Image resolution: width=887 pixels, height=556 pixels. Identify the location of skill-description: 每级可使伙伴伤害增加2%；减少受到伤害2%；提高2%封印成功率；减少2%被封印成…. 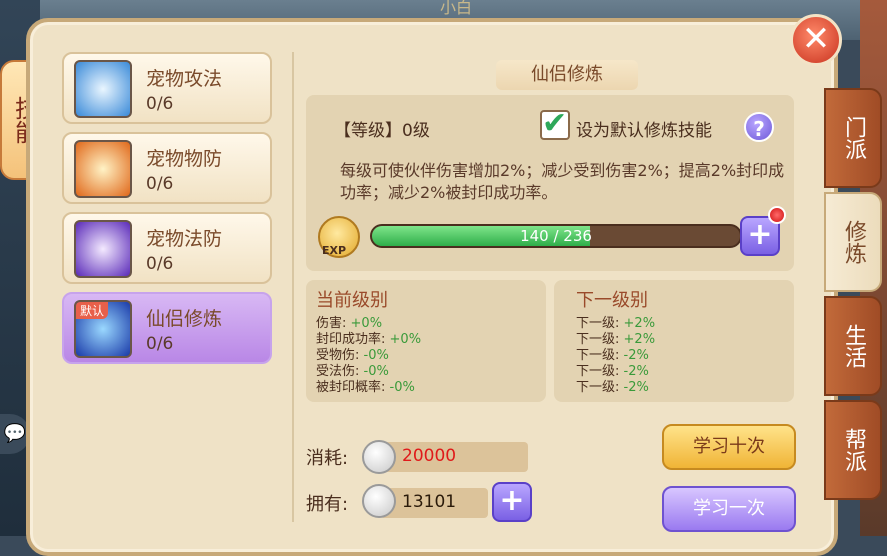
(562, 181).